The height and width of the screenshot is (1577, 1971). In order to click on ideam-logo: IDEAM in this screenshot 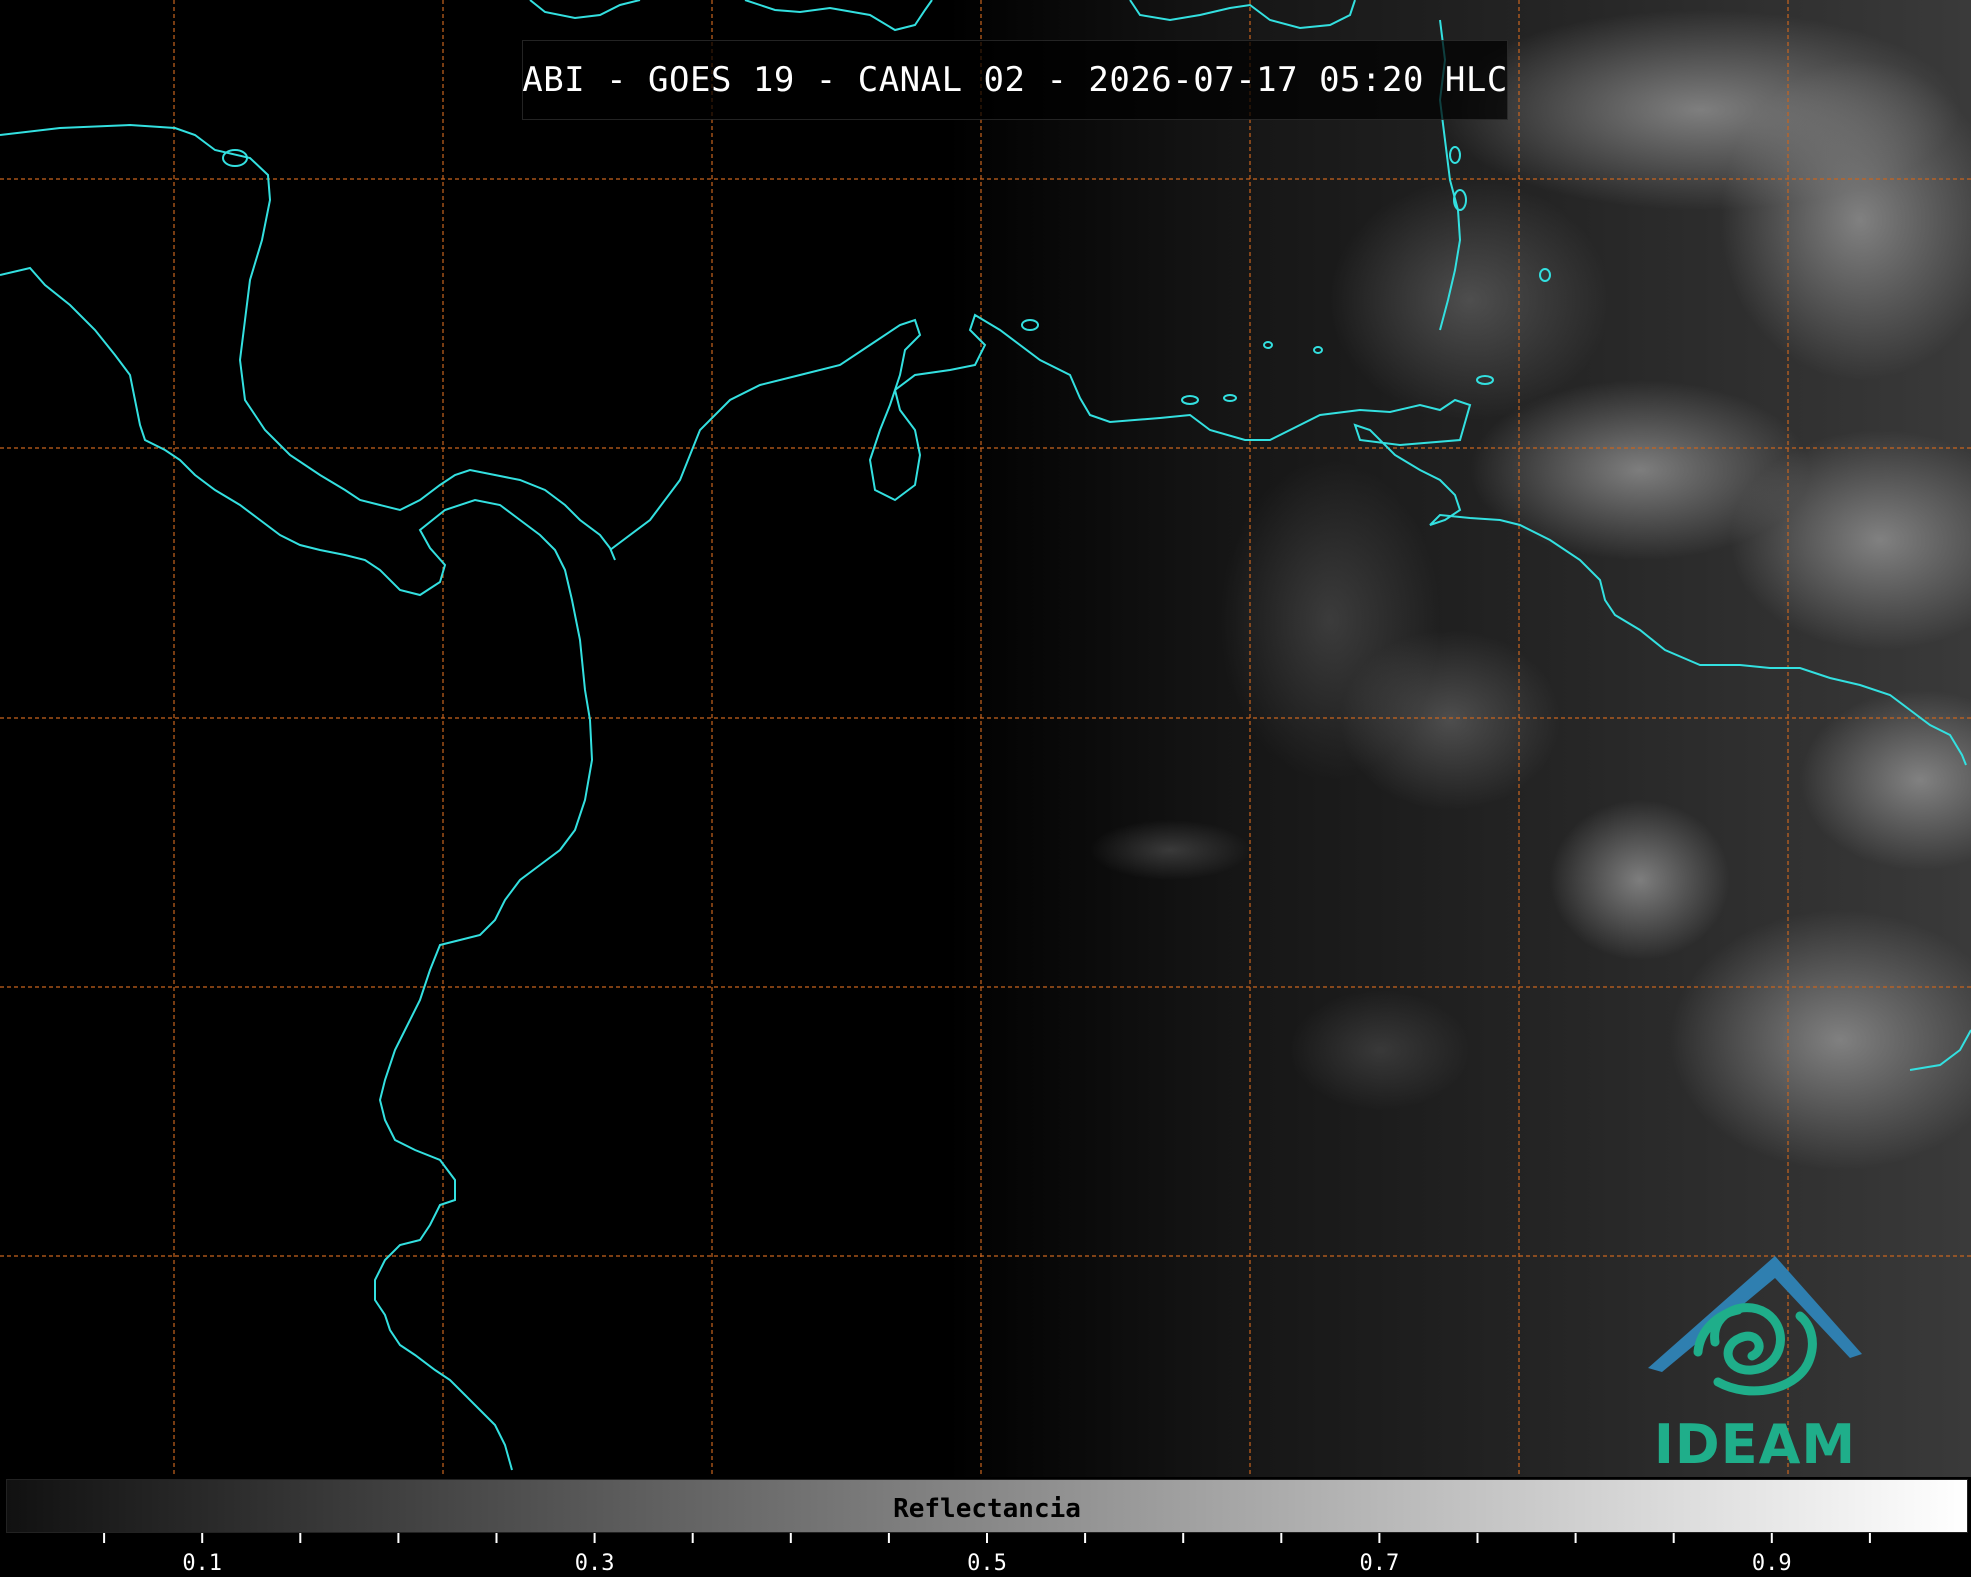, I will do `click(1755, 1363)`.